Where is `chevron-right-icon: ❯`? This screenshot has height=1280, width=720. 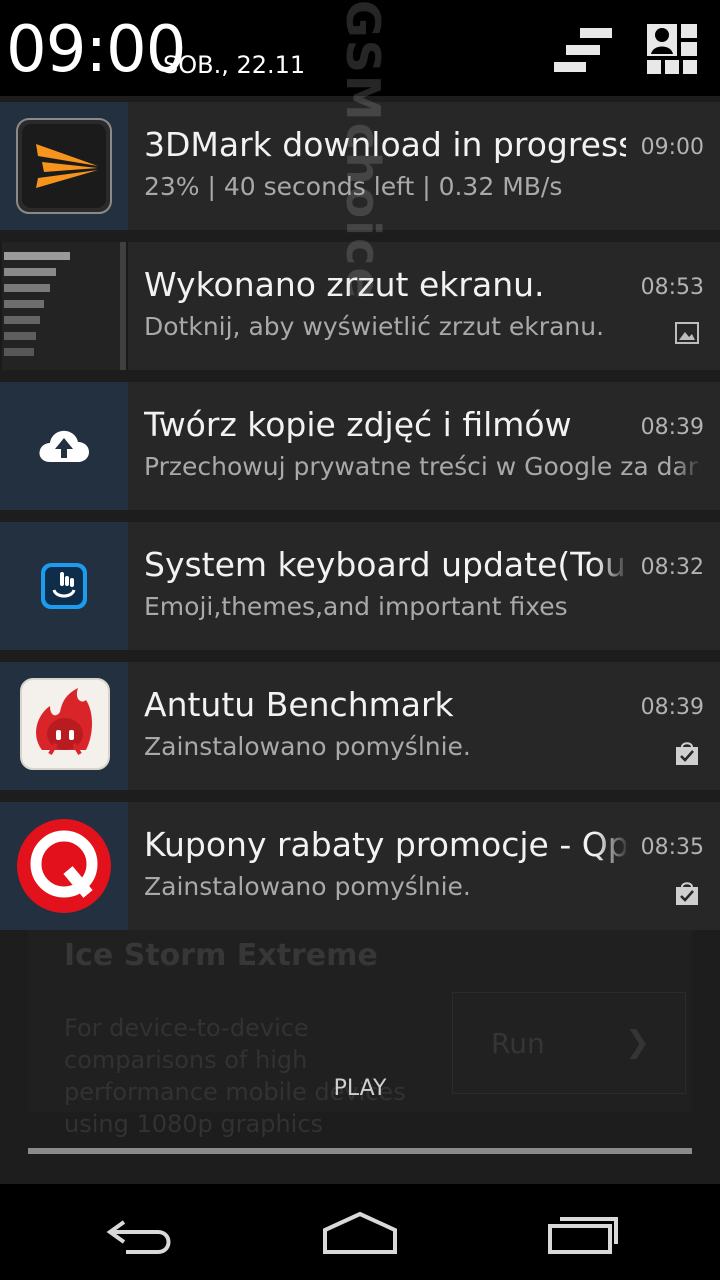 chevron-right-icon: ❯ is located at coordinates (638, 1042).